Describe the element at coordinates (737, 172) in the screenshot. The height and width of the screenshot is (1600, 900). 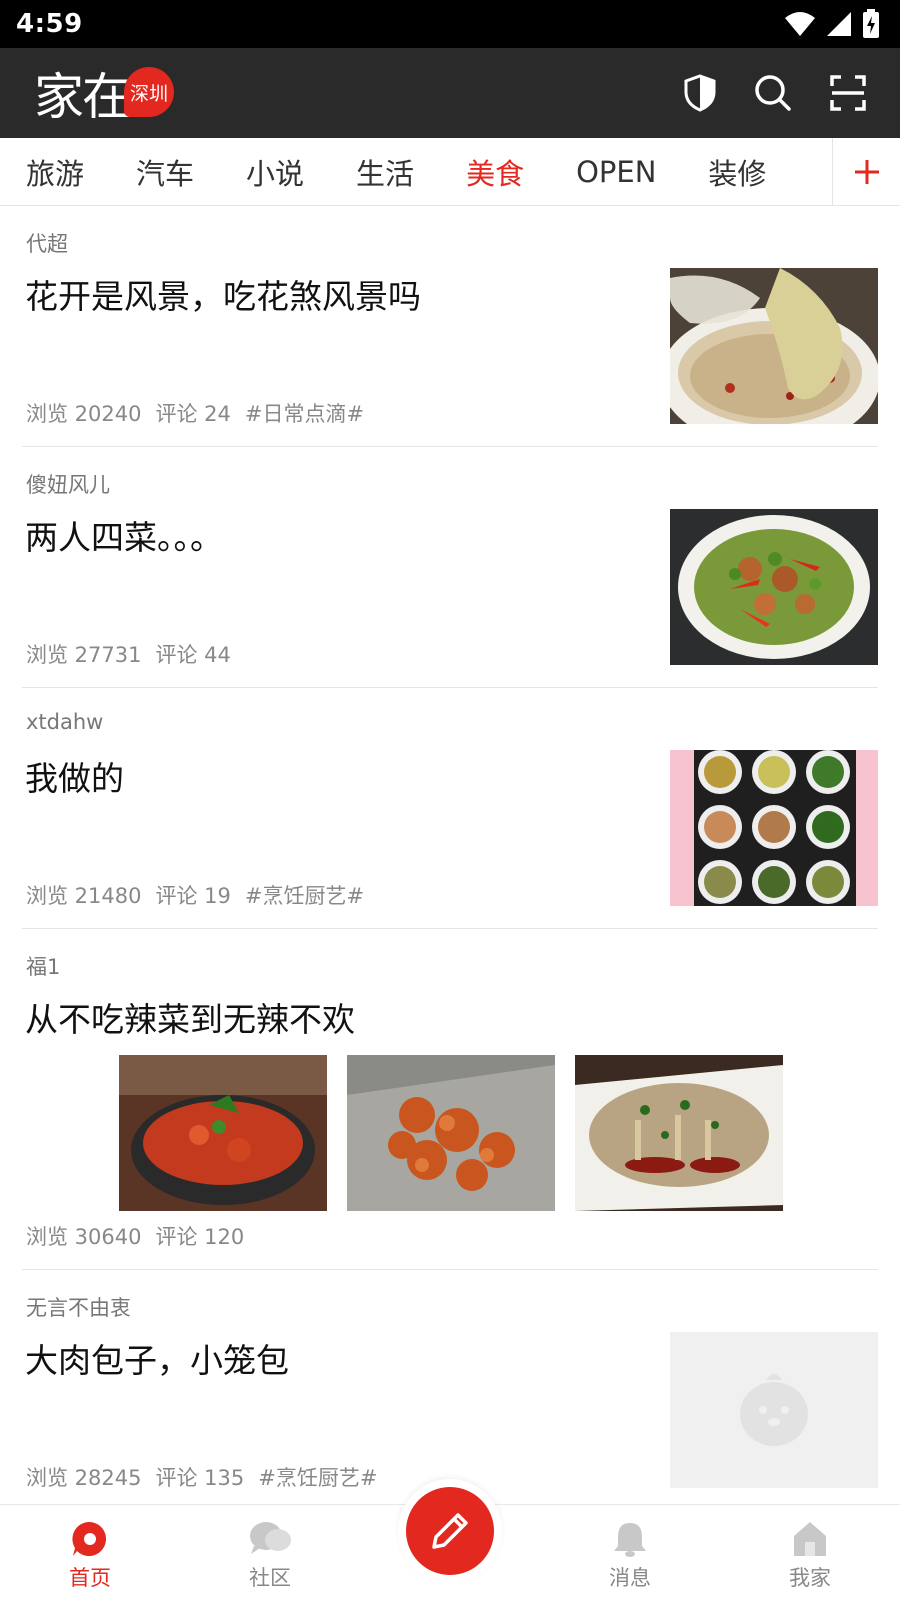
I see `tab-decoration: 装修` at that location.